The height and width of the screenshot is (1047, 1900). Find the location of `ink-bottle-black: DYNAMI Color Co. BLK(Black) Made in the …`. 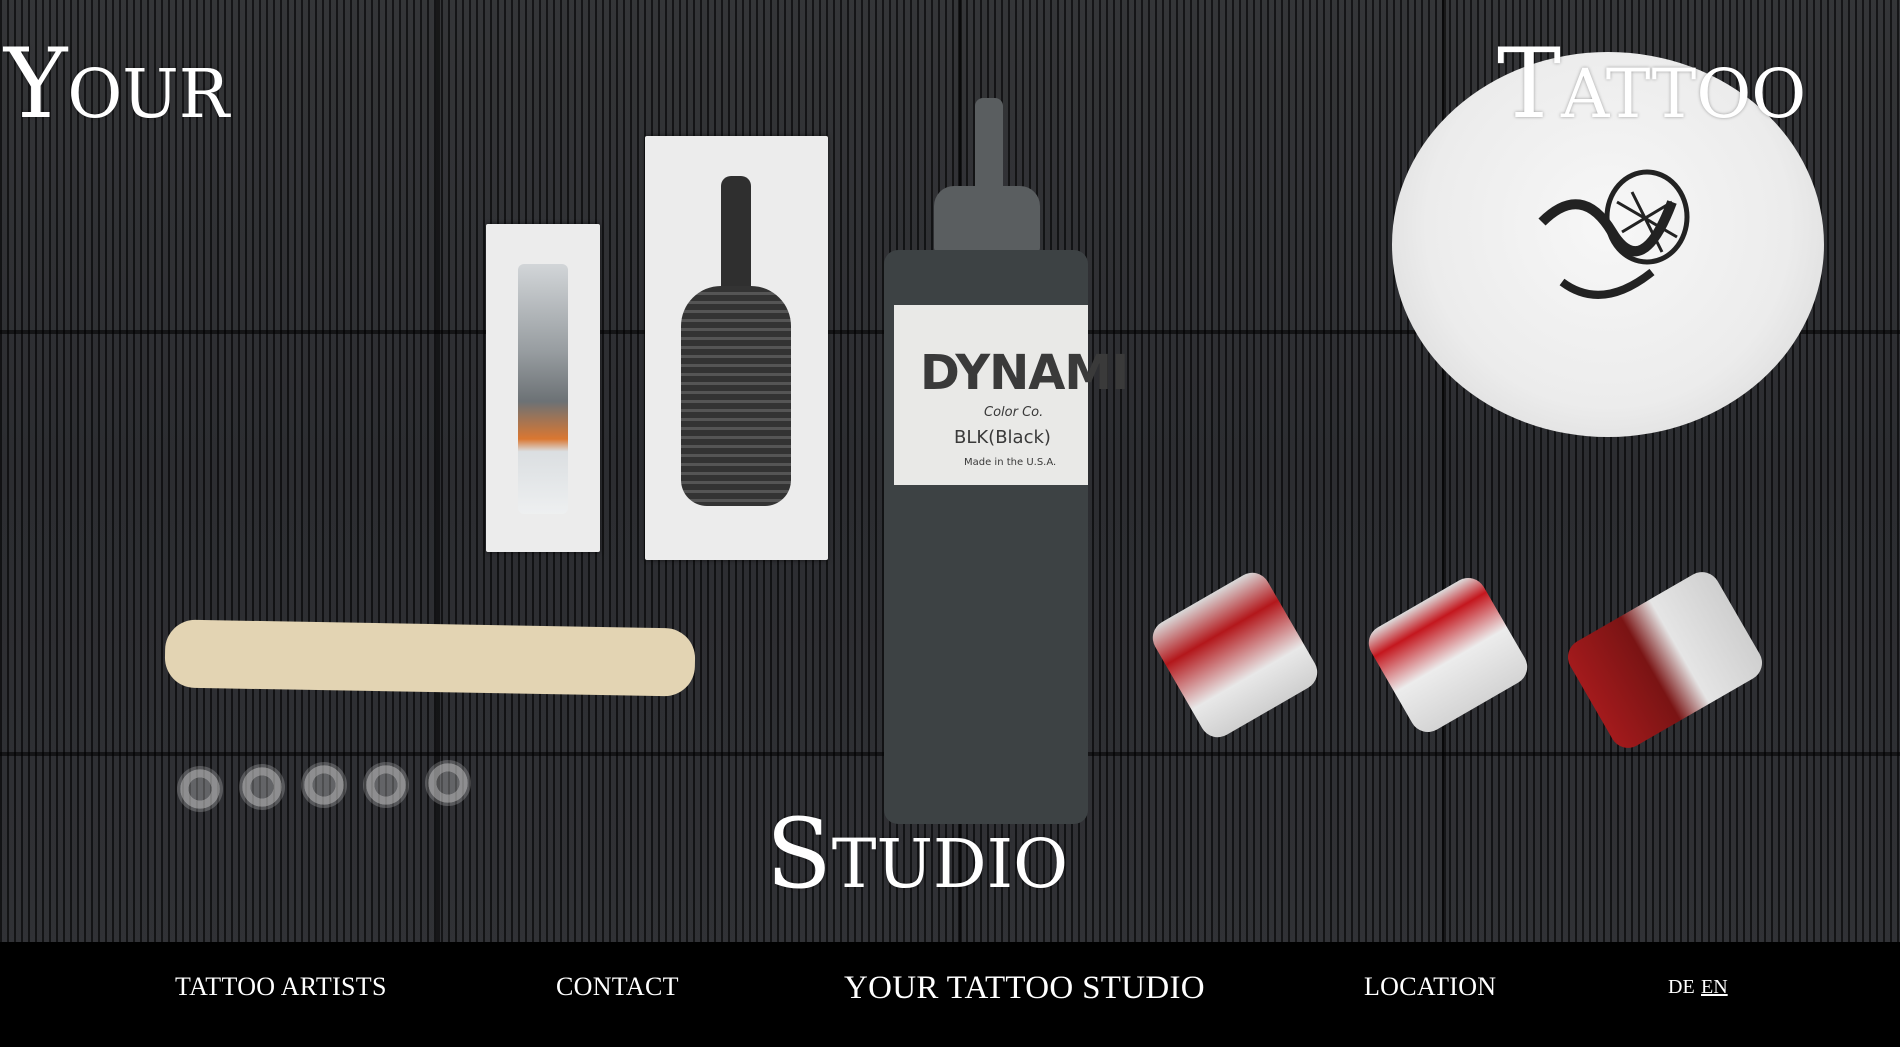

ink-bottle-black: DYNAMI Color Co. BLK(Black) Made in the … is located at coordinates (1006, 537).